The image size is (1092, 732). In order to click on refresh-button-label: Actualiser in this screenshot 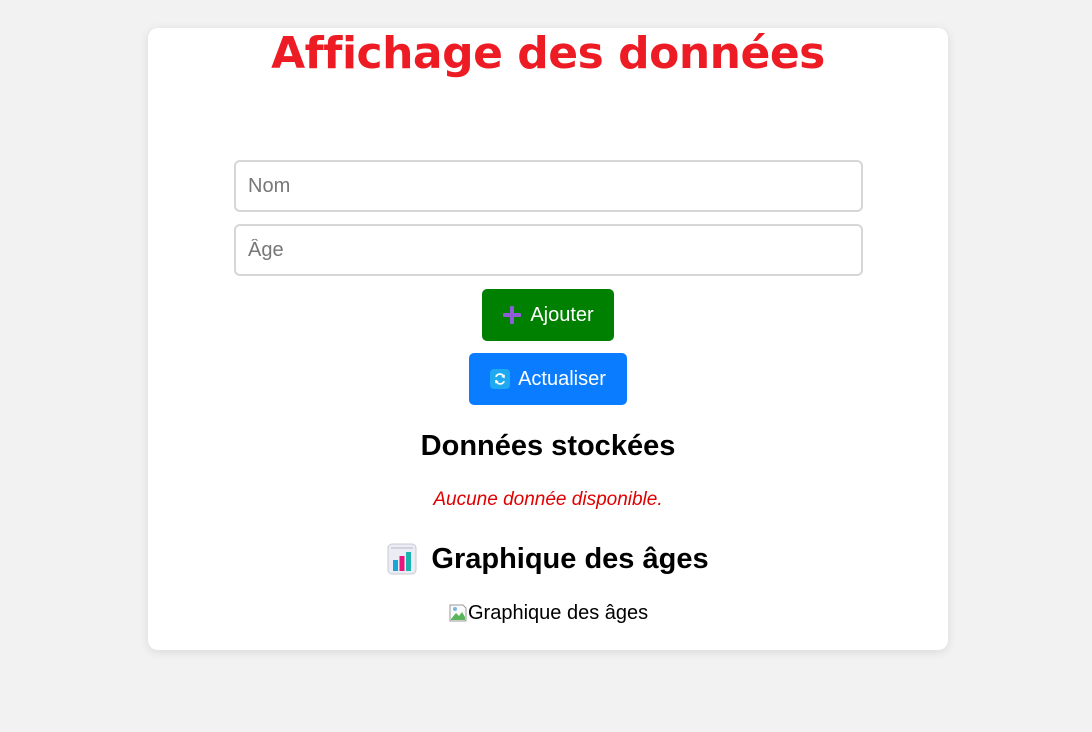, I will do `click(562, 378)`.